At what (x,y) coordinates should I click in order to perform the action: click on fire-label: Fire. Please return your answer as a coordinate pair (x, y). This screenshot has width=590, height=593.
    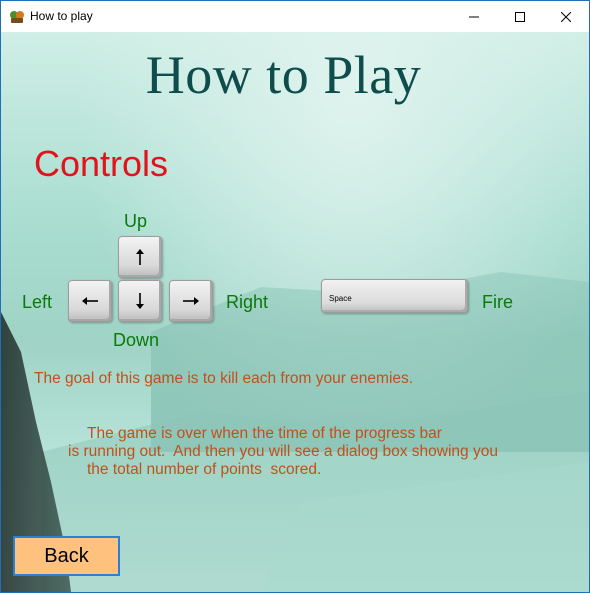
    Looking at the image, I should click on (497, 302).